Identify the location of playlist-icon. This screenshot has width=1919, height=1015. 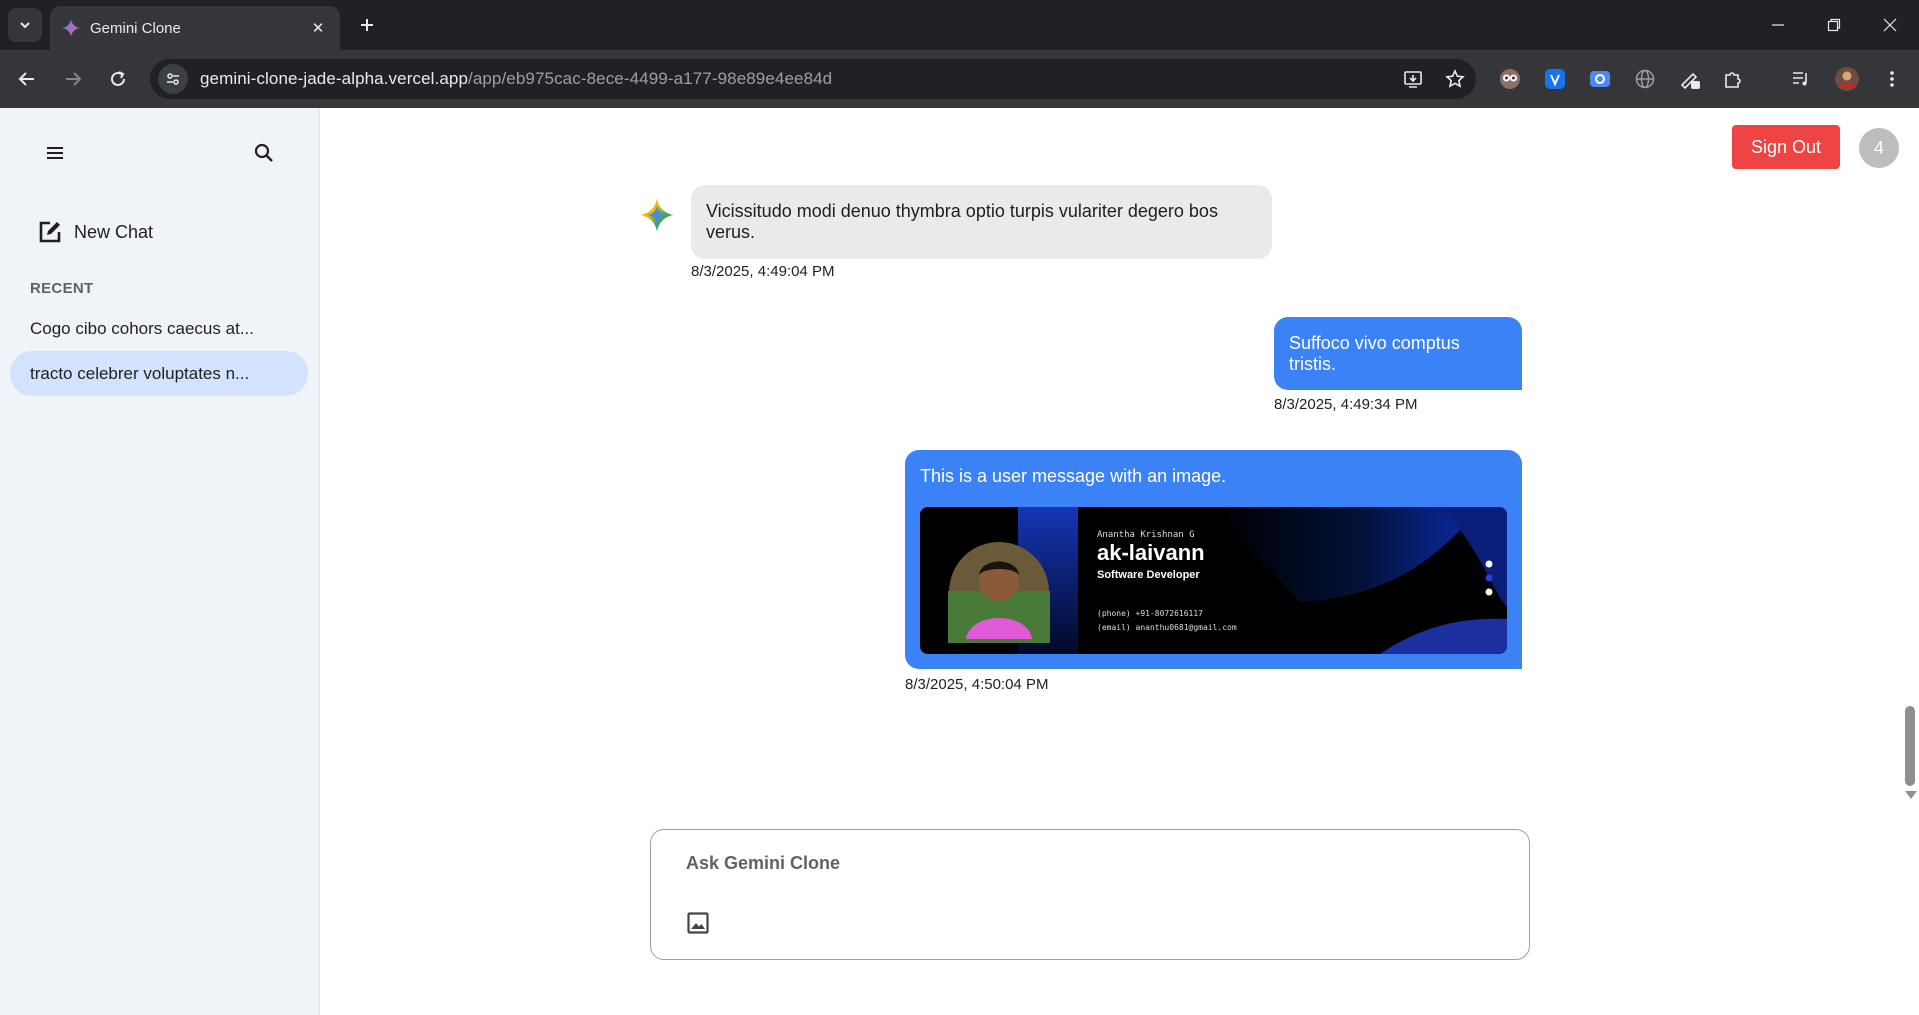
(1800, 79).